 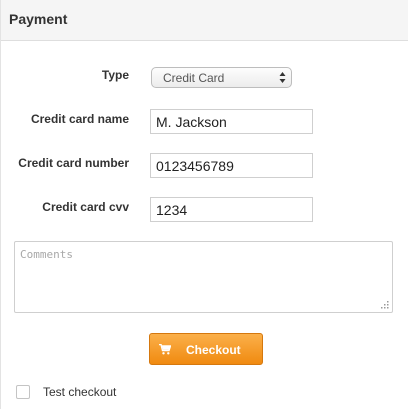 I want to click on type-select: Credit Card, so click(x=221, y=77).